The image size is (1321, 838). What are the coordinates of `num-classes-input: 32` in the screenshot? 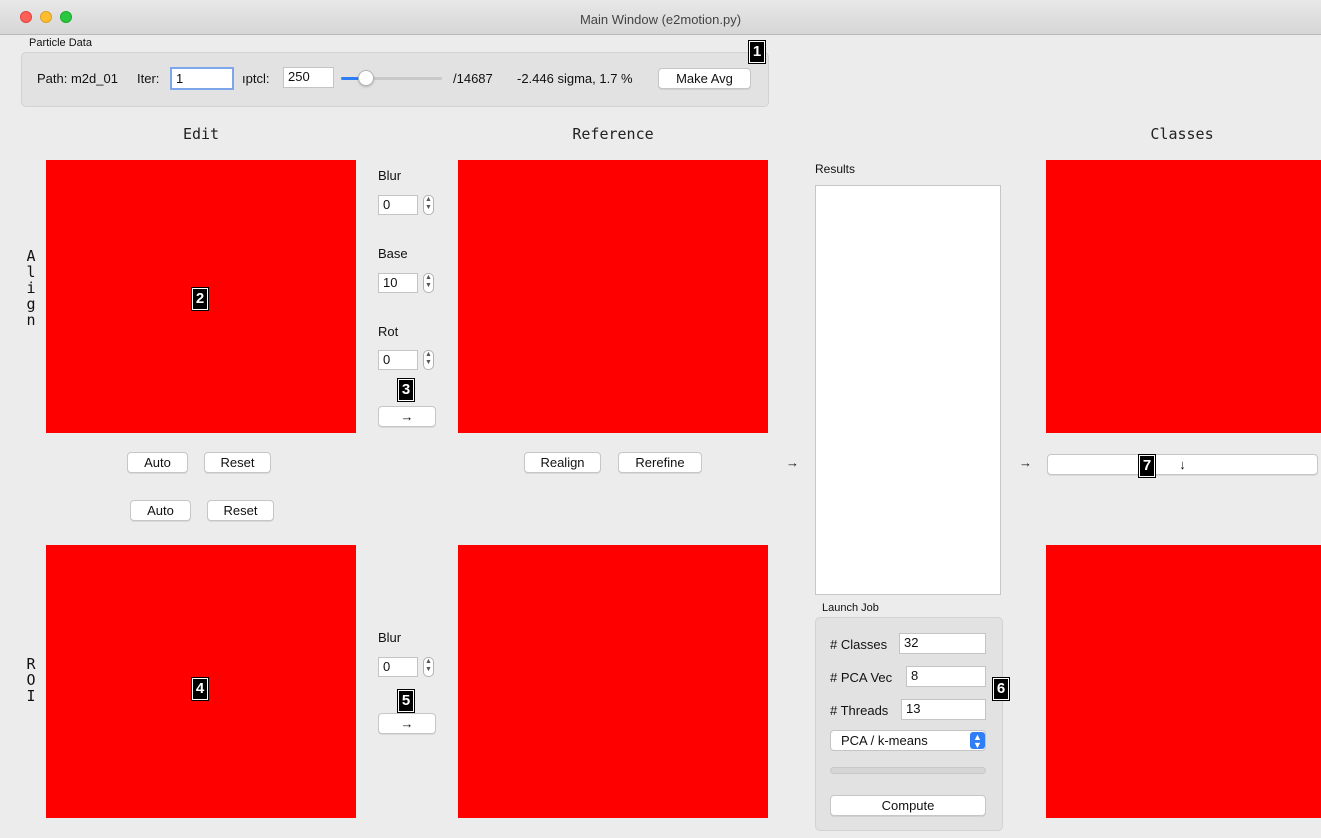 It's located at (942, 643).